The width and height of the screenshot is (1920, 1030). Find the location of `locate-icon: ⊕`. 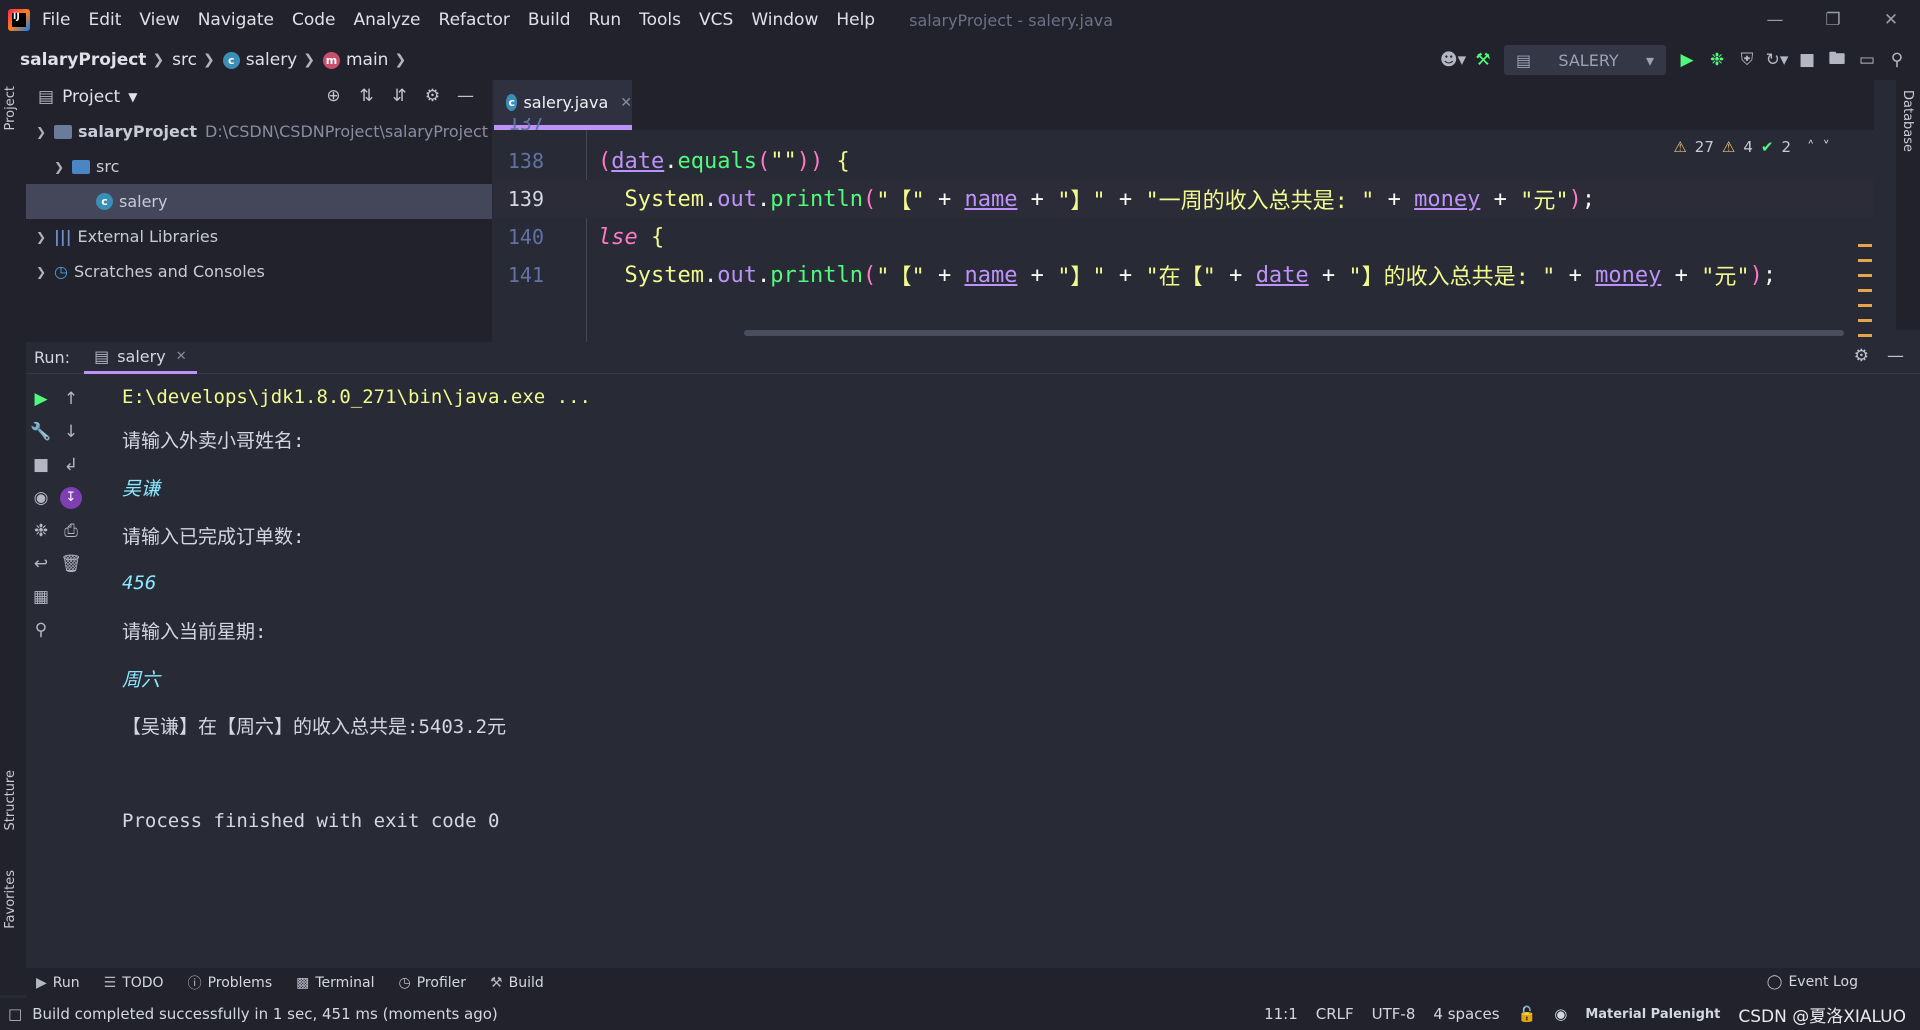

locate-icon: ⊕ is located at coordinates (333, 96).